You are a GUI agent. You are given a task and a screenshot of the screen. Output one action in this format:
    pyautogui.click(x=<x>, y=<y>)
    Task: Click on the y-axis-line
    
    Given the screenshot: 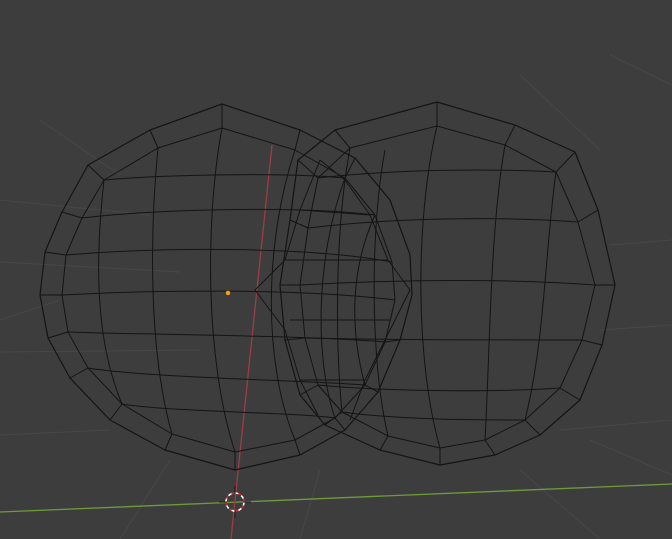 What is the action you would take?
    pyautogui.click(x=251, y=341)
    